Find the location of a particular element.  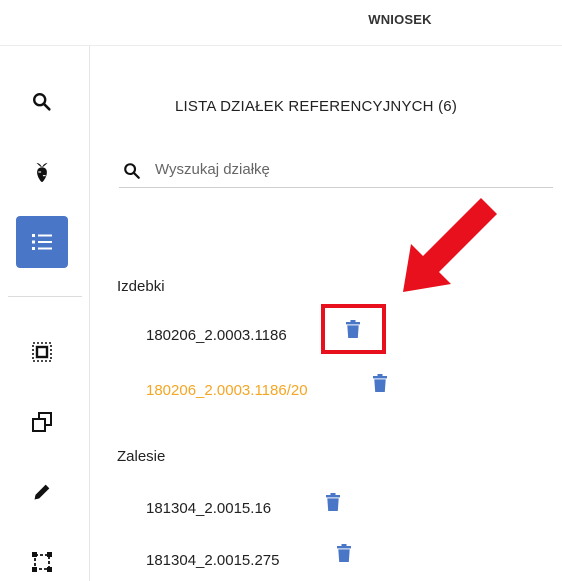

tool-draw-rect-button is located at coordinates (42, 558).